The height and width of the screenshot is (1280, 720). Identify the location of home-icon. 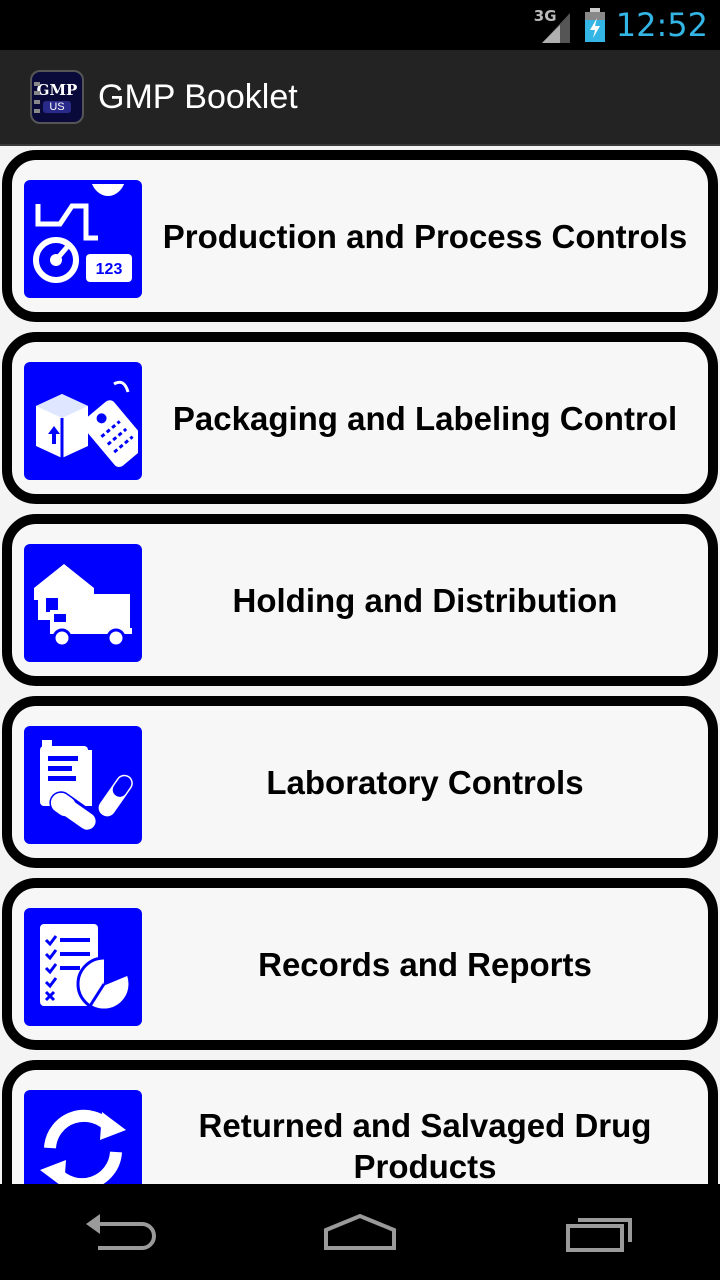
(360, 1231).